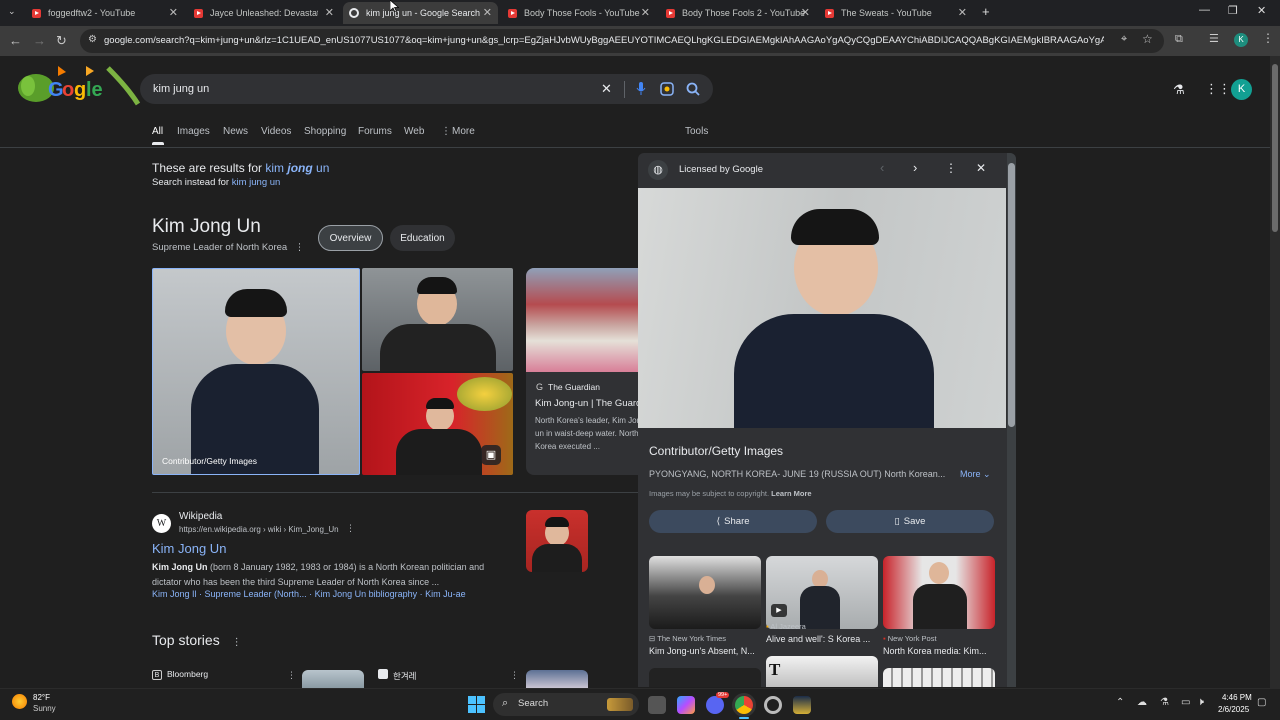 The width and height of the screenshot is (1280, 720). What do you see at coordinates (1204, 10) in the screenshot?
I see `minimize-icon: —` at bounding box center [1204, 10].